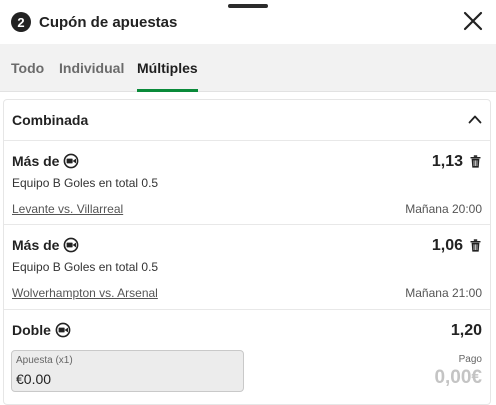  What do you see at coordinates (475, 119) in the screenshot?
I see `chevron-up-icon` at bounding box center [475, 119].